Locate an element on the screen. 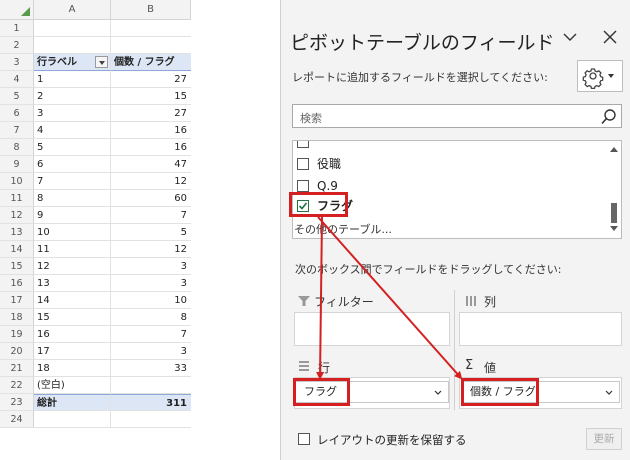  row-label-filter-dropdown-icon is located at coordinates (101, 62).